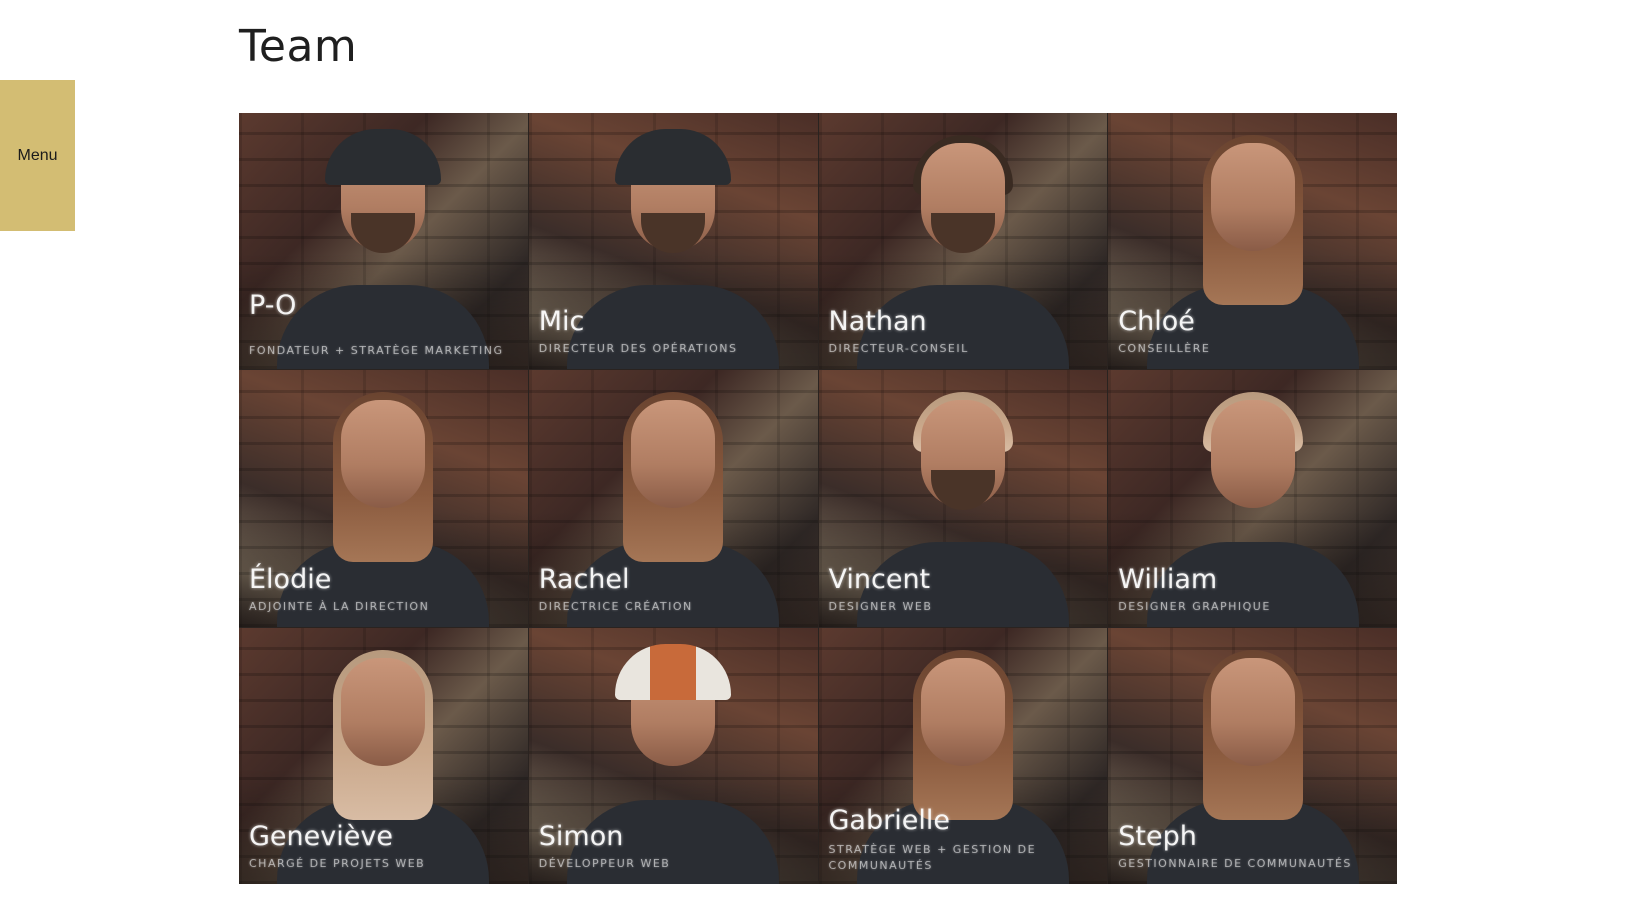 The height and width of the screenshot is (912, 1631). What do you see at coordinates (1157, 836) in the screenshot?
I see `member-name: Steph` at bounding box center [1157, 836].